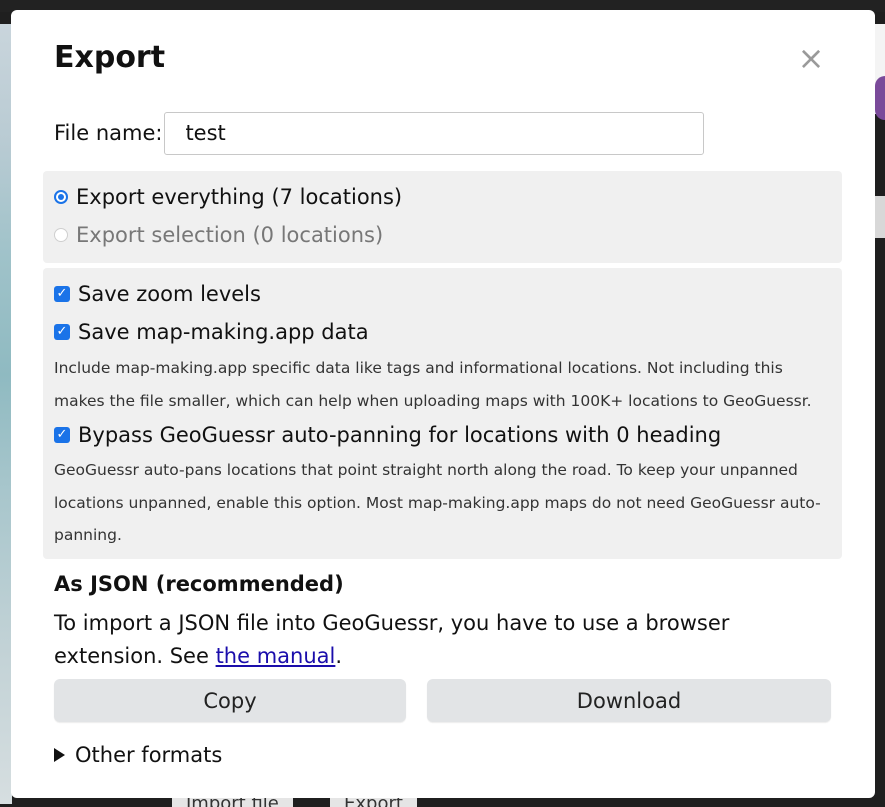 The image size is (885, 807). I want to click on json-info-suffix: ., so click(339, 656).